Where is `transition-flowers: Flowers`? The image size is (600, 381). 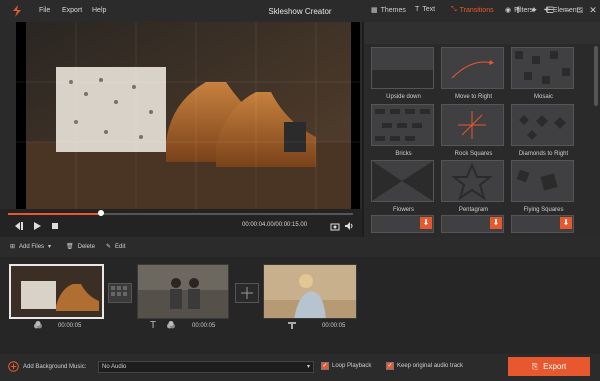
transition-flowers: Flowers is located at coordinates (402, 186).